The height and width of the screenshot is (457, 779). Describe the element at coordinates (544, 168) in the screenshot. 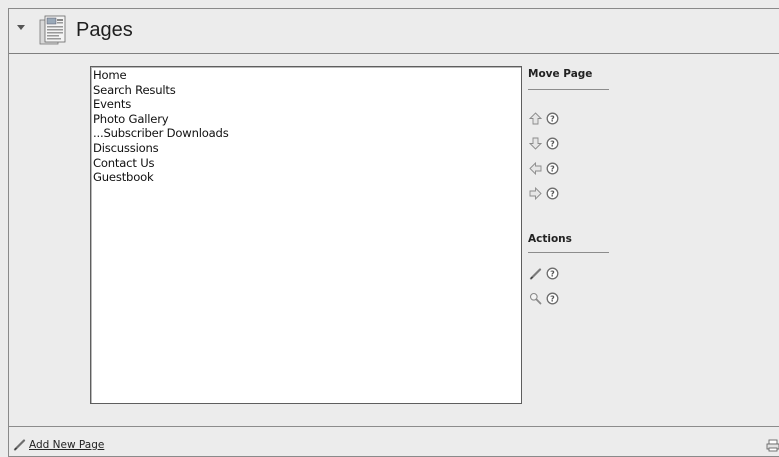

I see `move-left-row: ?` at that location.